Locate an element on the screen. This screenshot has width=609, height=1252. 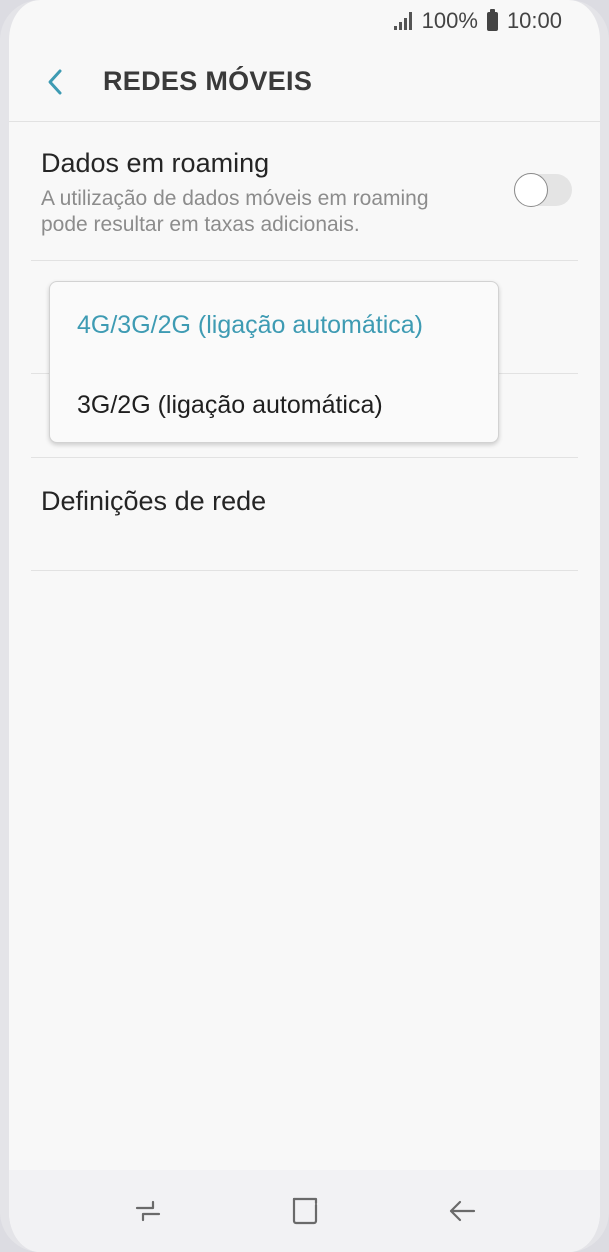
arrow-left-icon is located at coordinates (462, 1211).